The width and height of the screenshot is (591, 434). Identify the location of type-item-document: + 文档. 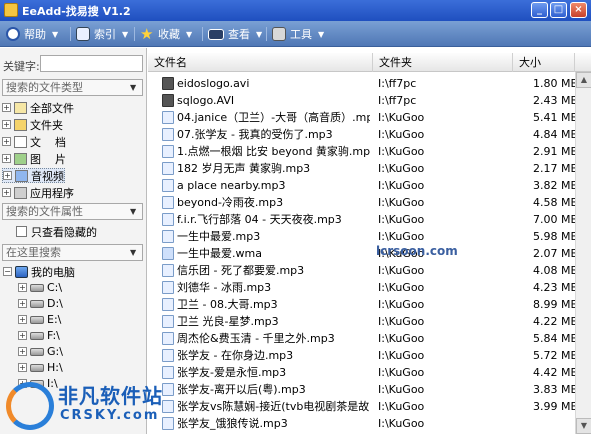
(41, 141).